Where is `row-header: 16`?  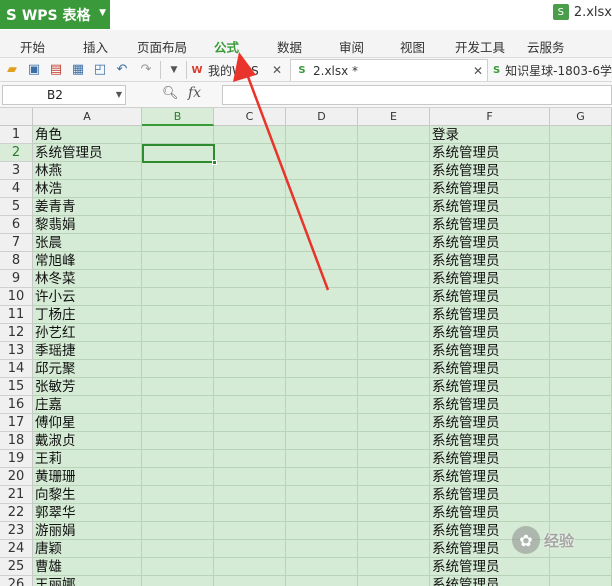
row-header: 16 is located at coordinates (16, 405).